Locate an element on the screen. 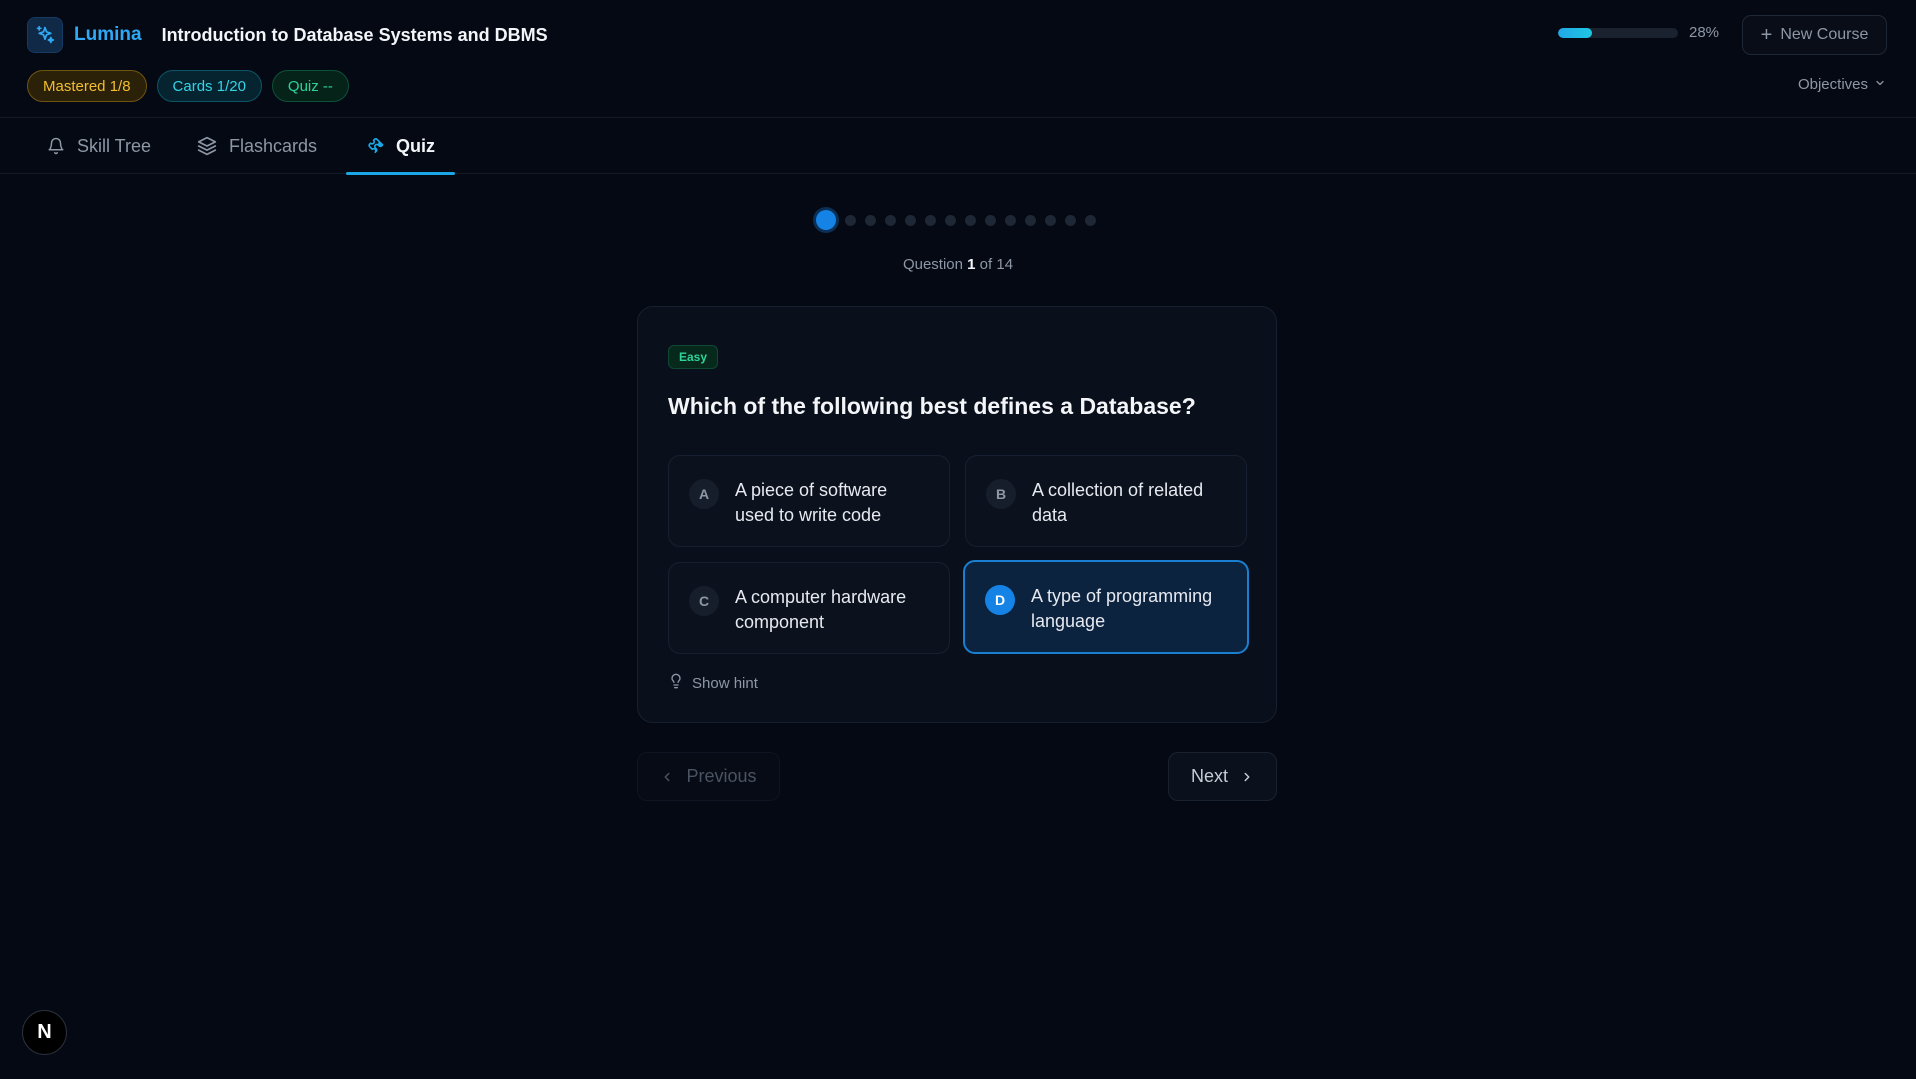 This screenshot has height=1079, width=1916. option-text: A type of programming language is located at coordinates (1122, 608).